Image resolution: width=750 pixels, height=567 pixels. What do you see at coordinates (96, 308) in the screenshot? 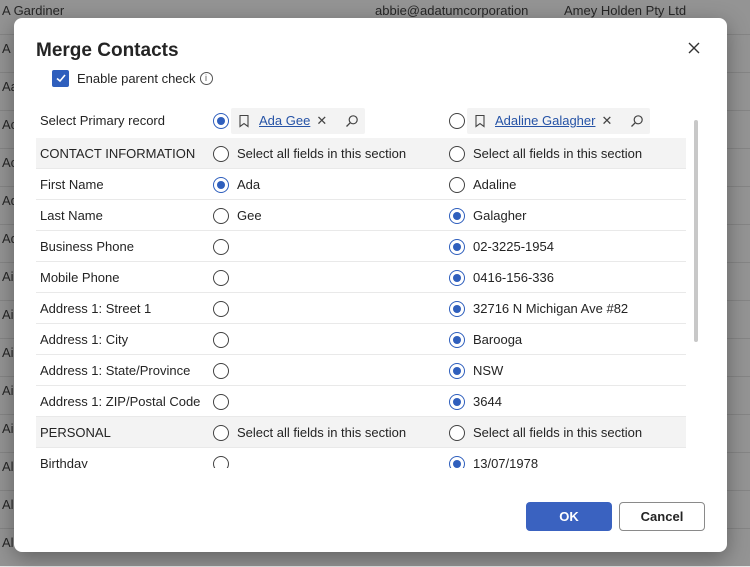
I see `field-label: Address 1: Street 1` at bounding box center [96, 308].